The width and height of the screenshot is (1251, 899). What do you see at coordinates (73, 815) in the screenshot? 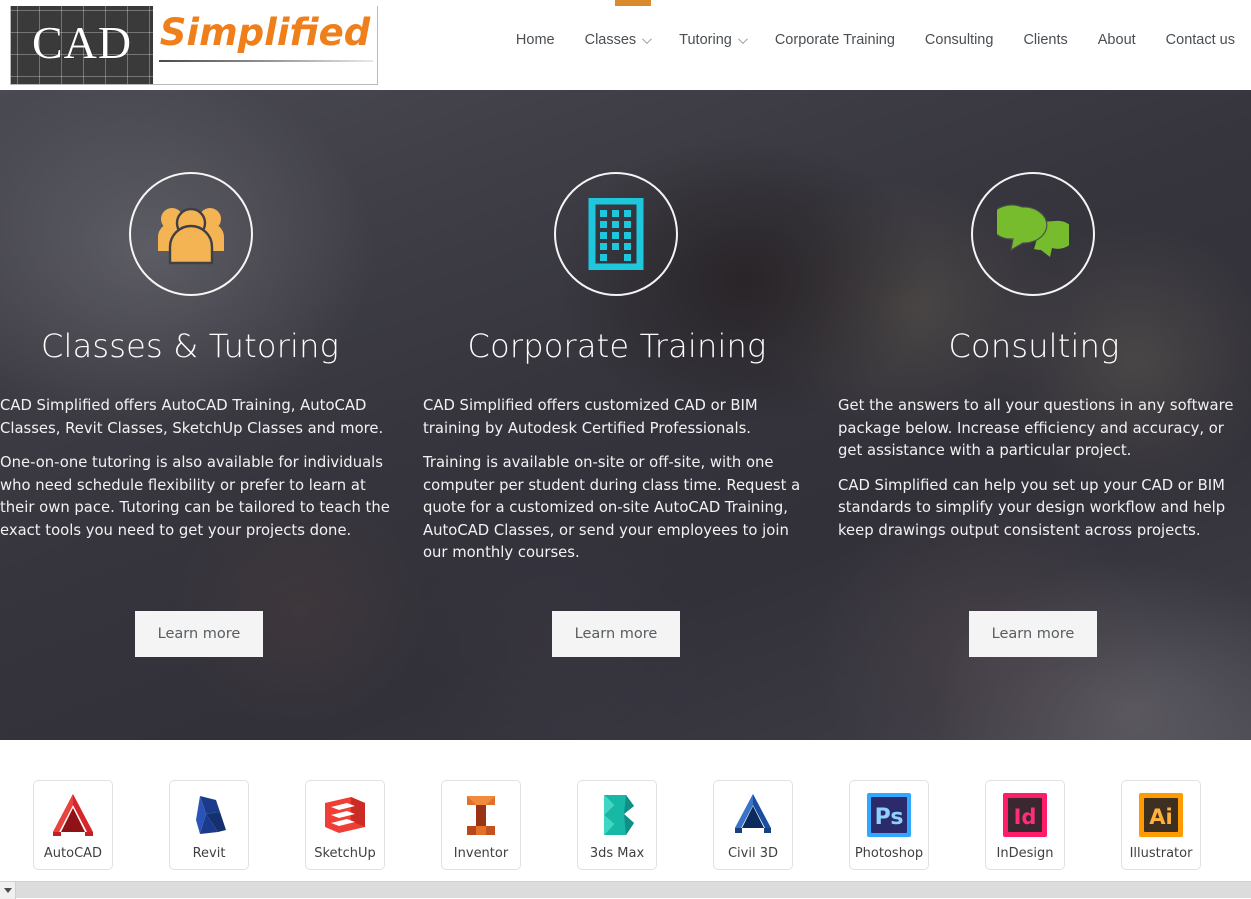
I see `autocad-icon` at bounding box center [73, 815].